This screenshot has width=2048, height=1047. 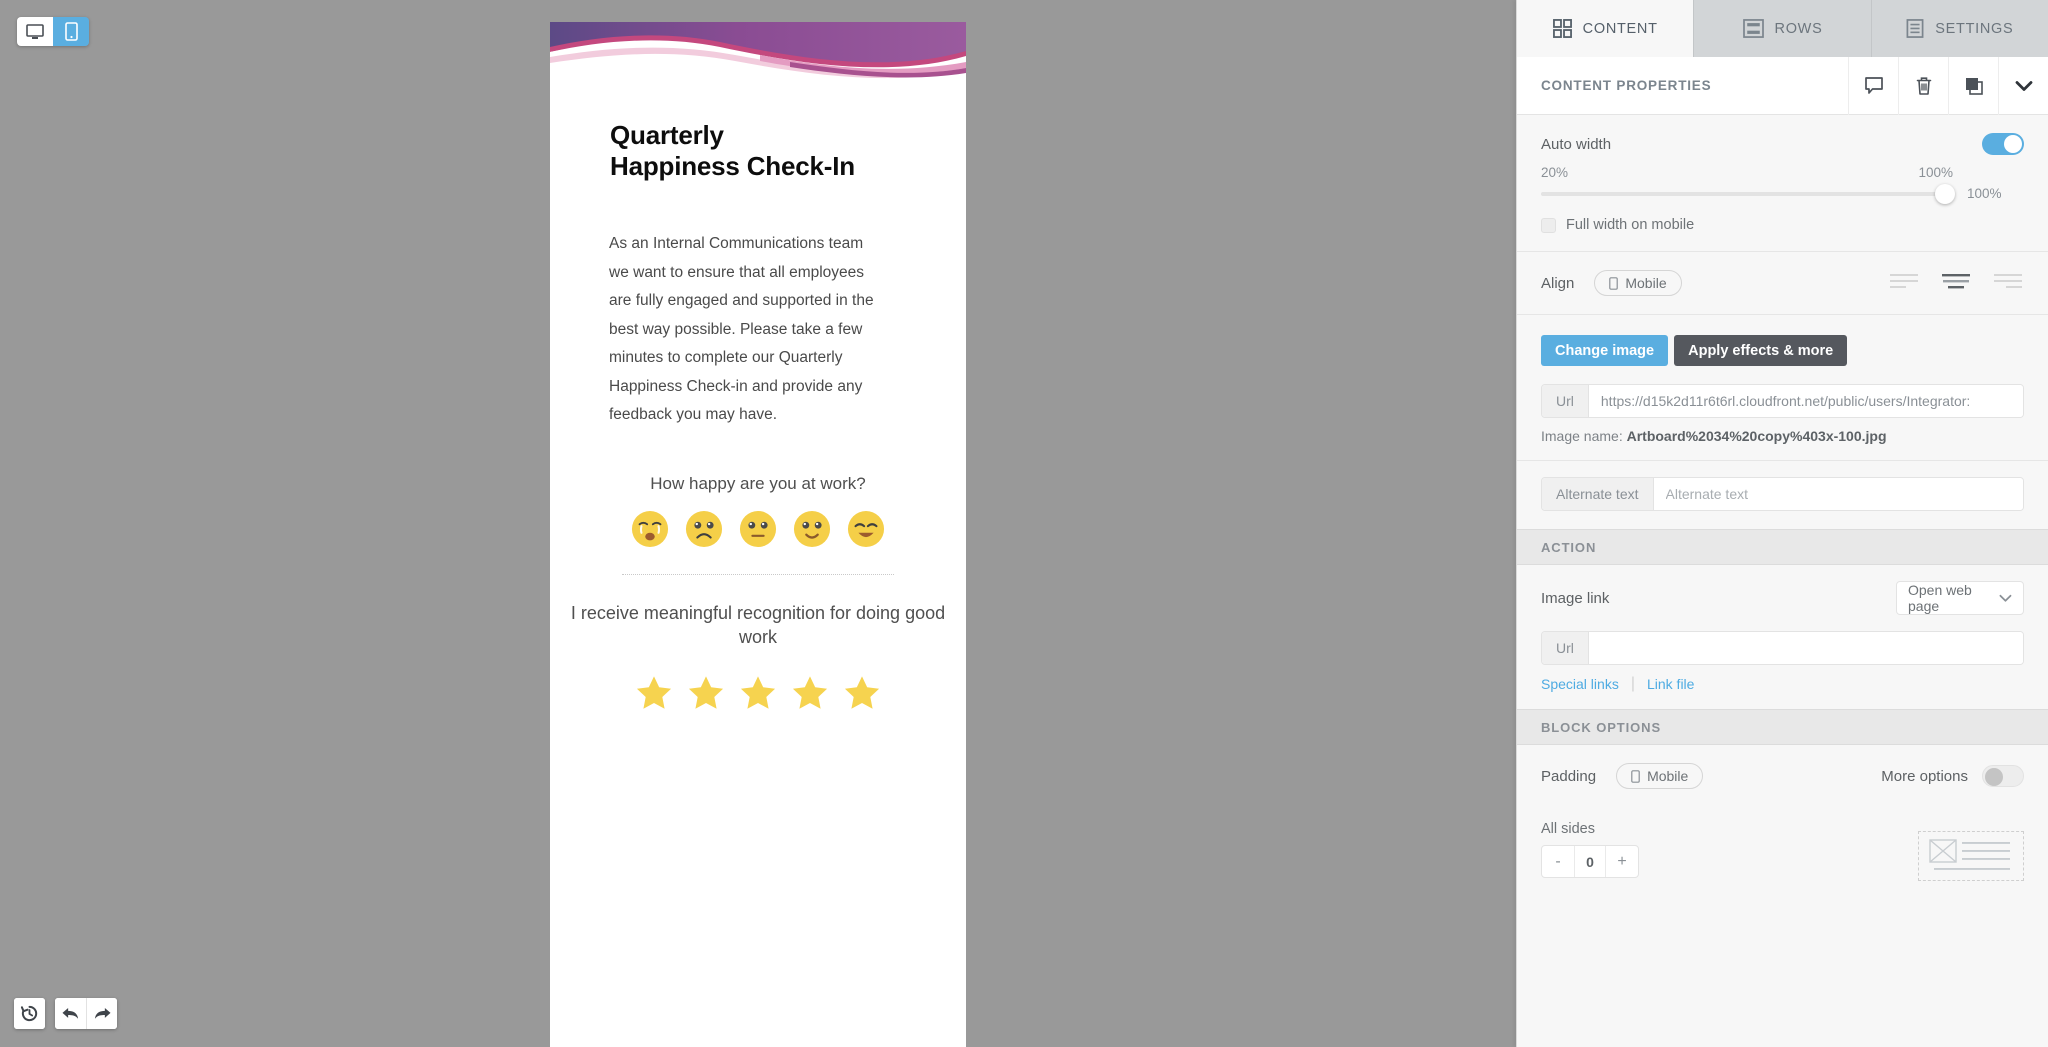 I want to click on redo-button, so click(x=101, y=1013).